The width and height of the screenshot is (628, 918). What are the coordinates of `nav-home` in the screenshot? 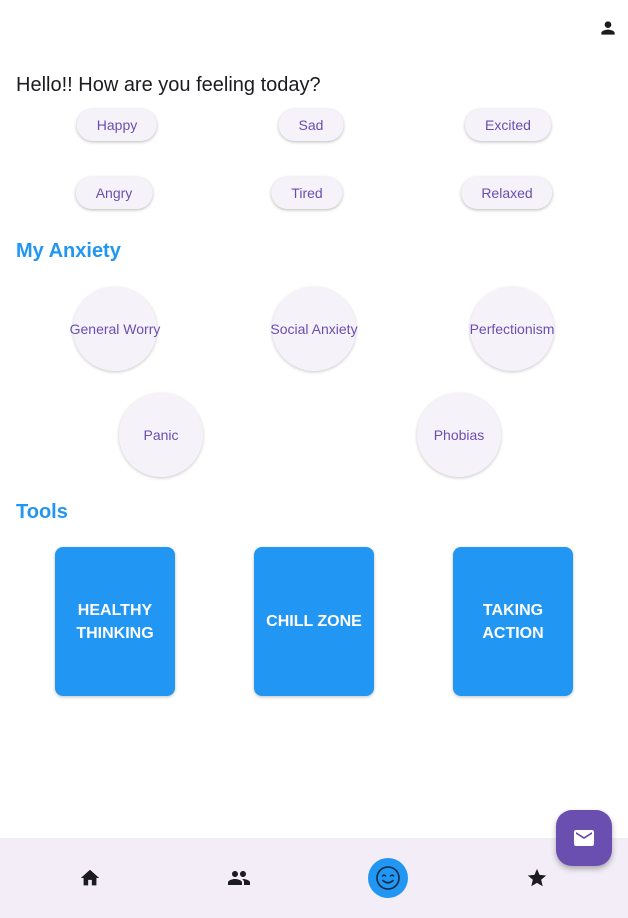 It's located at (90, 878).